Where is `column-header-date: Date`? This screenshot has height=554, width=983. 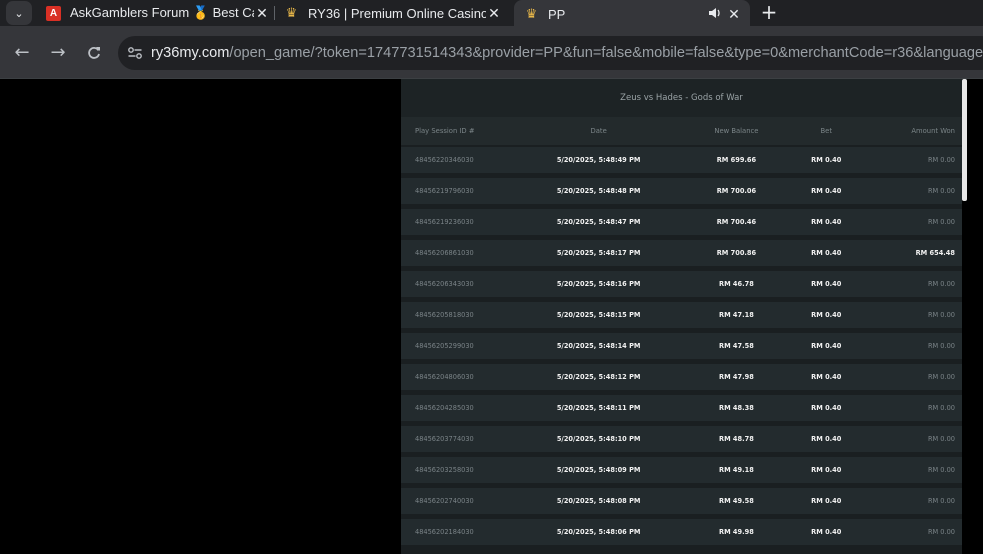
column-header-date: Date is located at coordinates (598, 131).